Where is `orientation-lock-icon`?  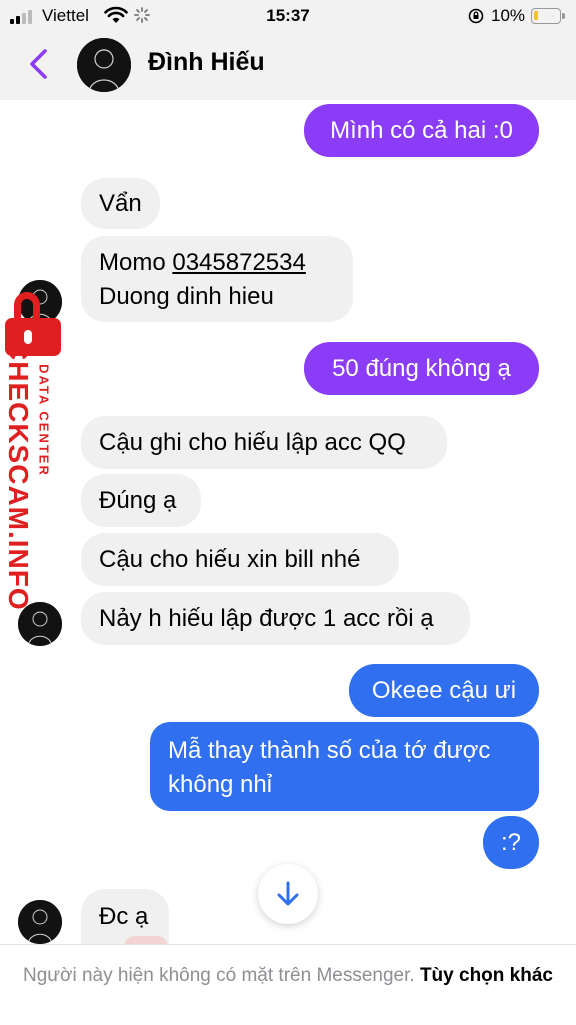 orientation-lock-icon is located at coordinates (476, 16).